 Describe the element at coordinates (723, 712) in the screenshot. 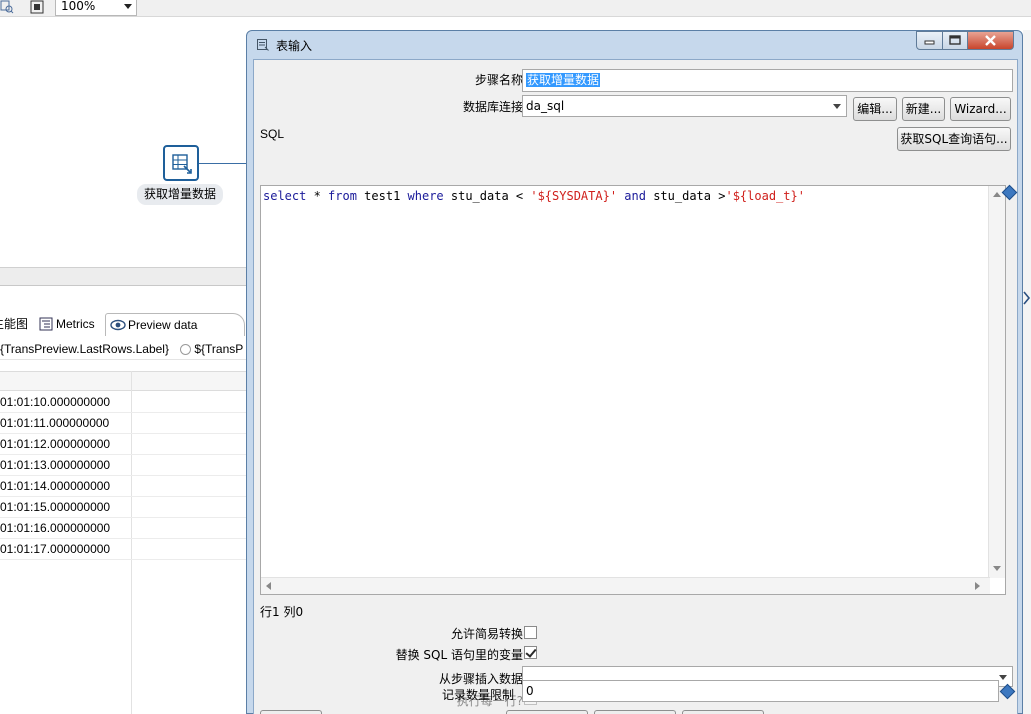

I see `cancel-button-partial` at that location.